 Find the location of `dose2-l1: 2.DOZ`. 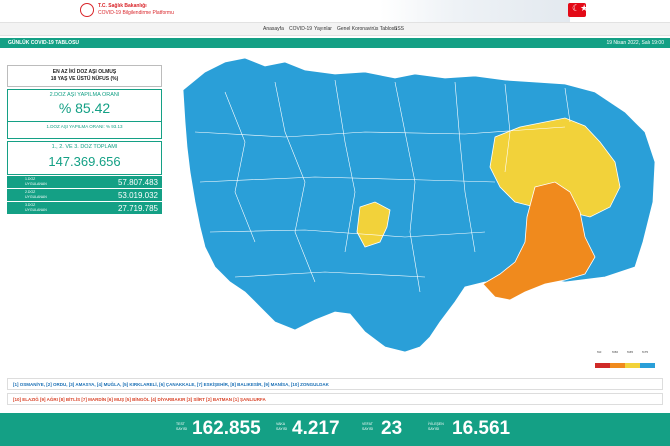

dose2-l1: 2.DOZ is located at coordinates (30, 192).